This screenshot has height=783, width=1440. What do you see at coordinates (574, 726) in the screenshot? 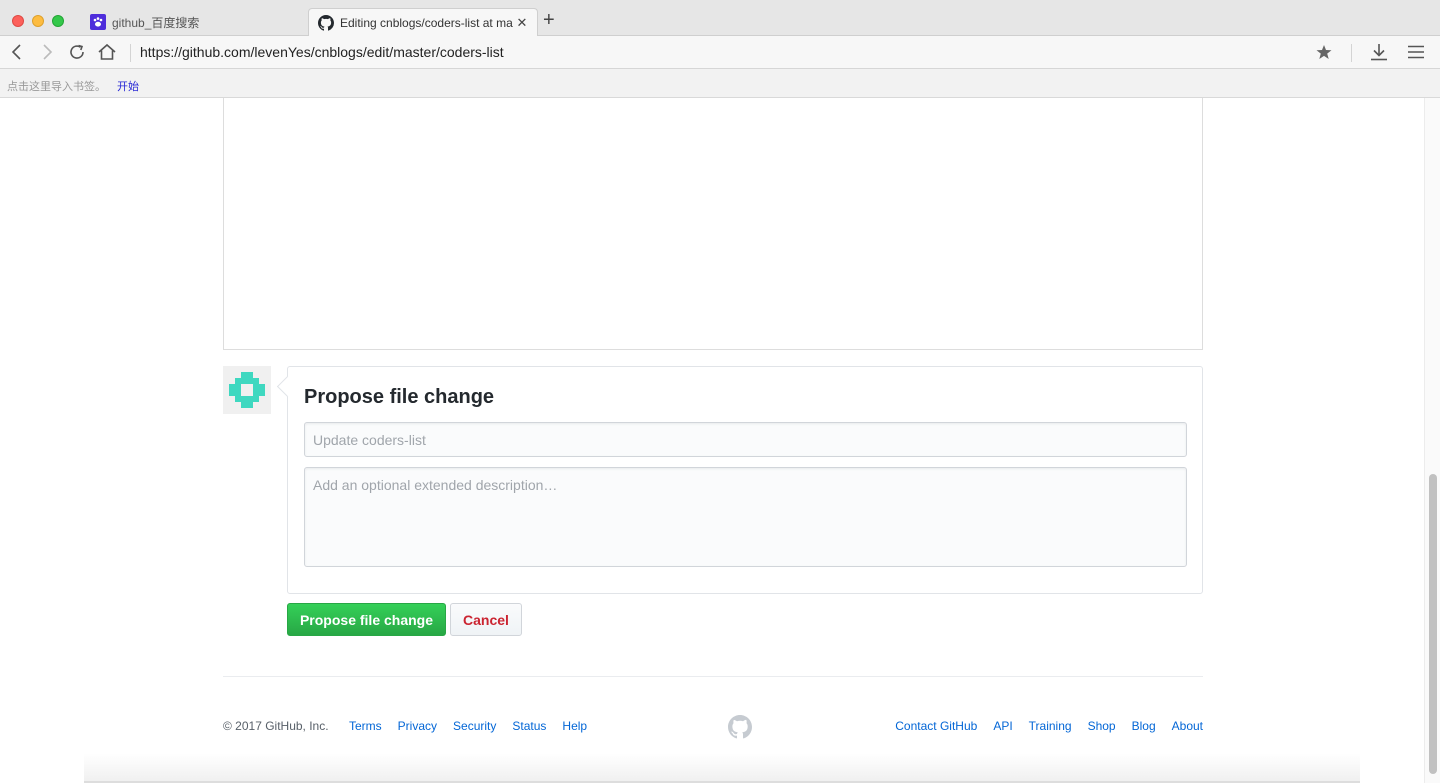
I see `footer-link-help: Help` at bounding box center [574, 726].